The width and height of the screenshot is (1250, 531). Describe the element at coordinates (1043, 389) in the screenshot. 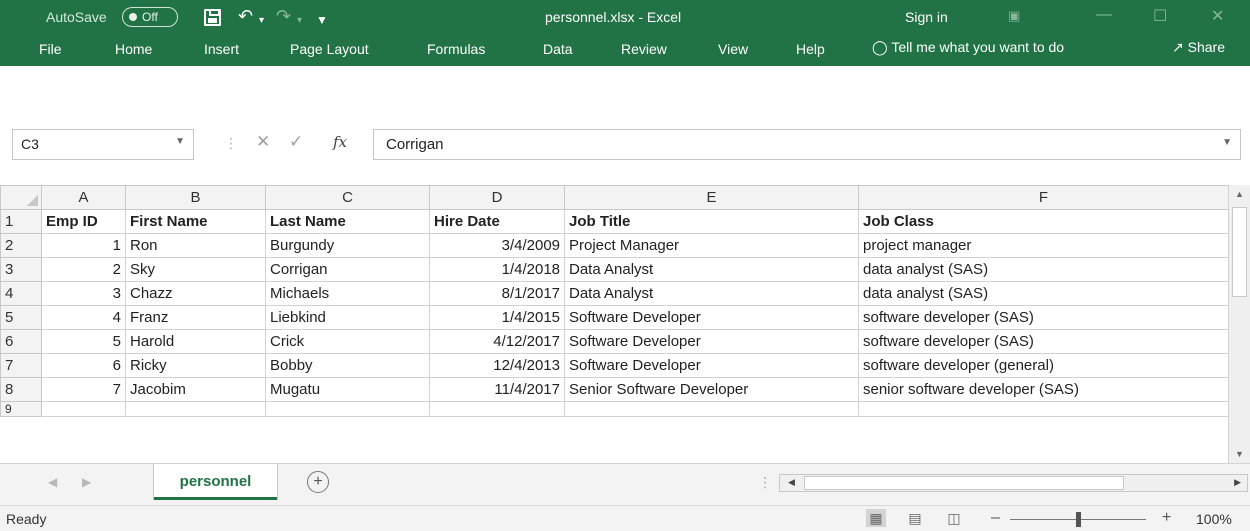

I see `cell: senior software developer (SAS)` at that location.